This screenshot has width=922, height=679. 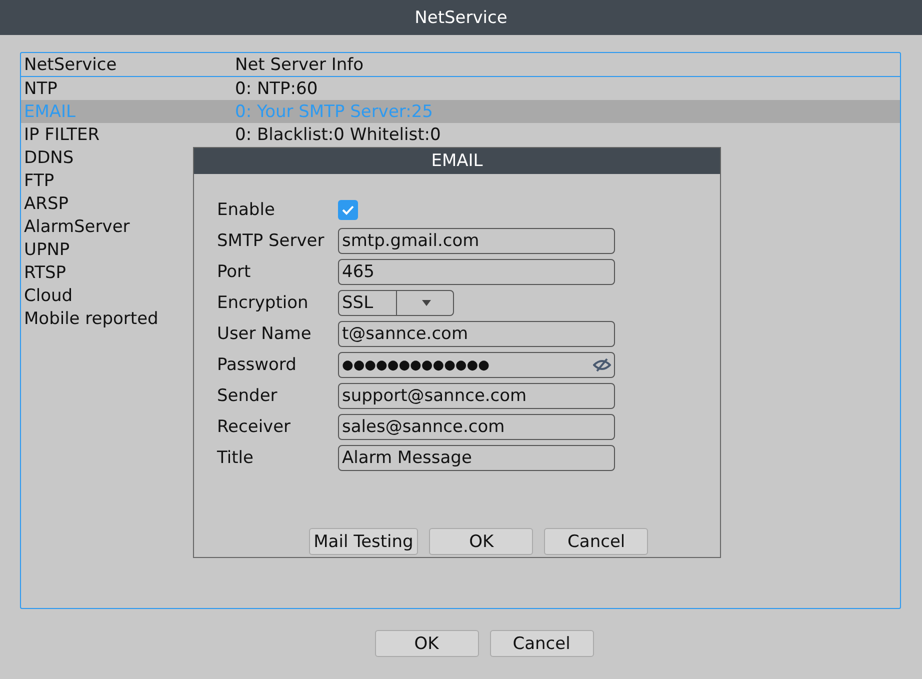 What do you see at coordinates (602, 365) in the screenshot?
I see `hidden-eye-icon` at bounding box center [602, 365].